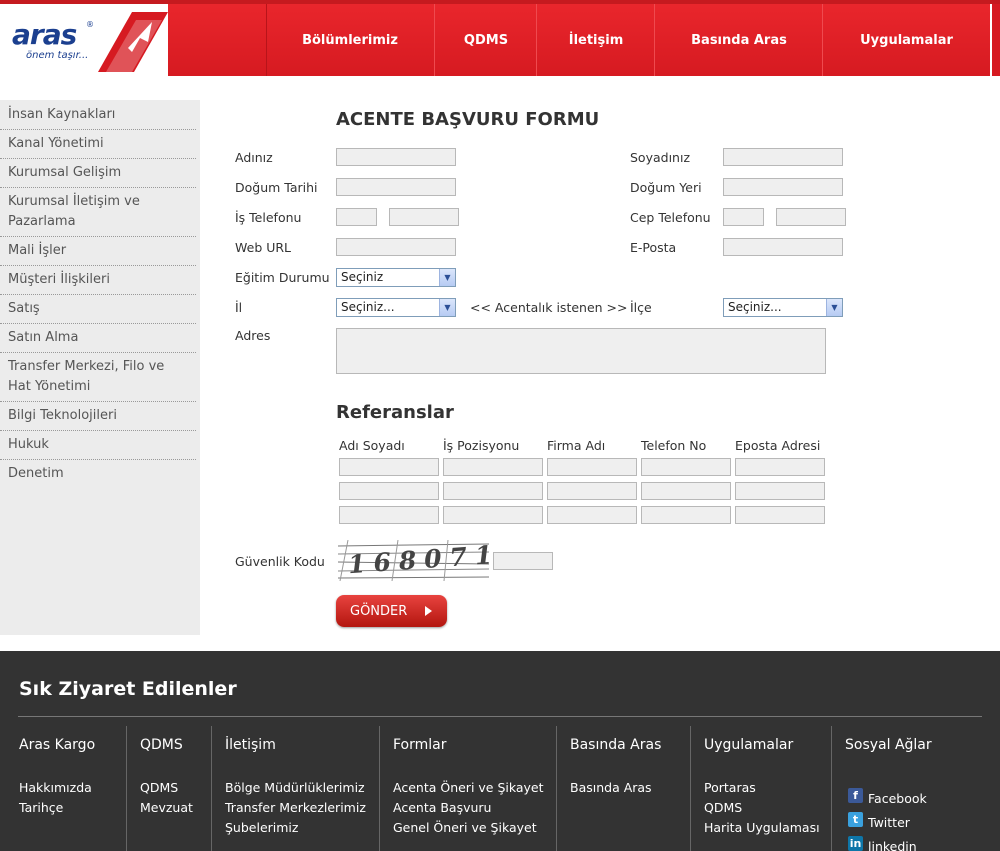 The height and width of the screenshot is (851, 1000). I want to click on submit-button: GÖNDER, so click(391, 611).